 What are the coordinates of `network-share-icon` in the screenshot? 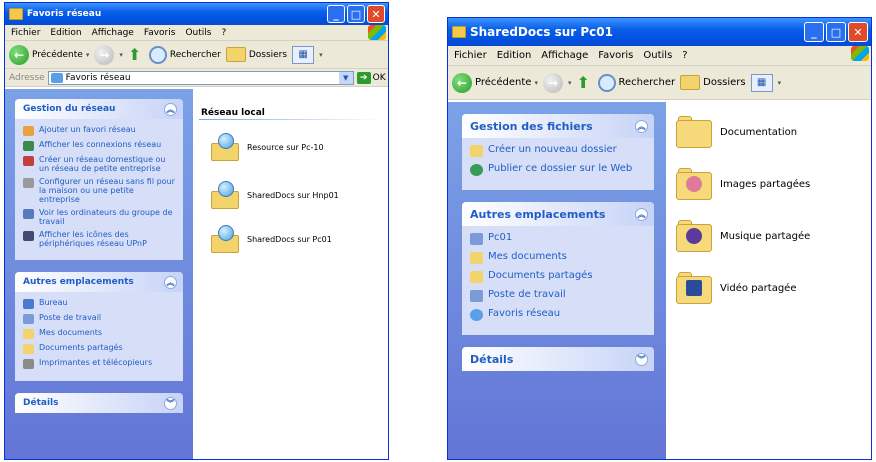 It's located at (226, 147).